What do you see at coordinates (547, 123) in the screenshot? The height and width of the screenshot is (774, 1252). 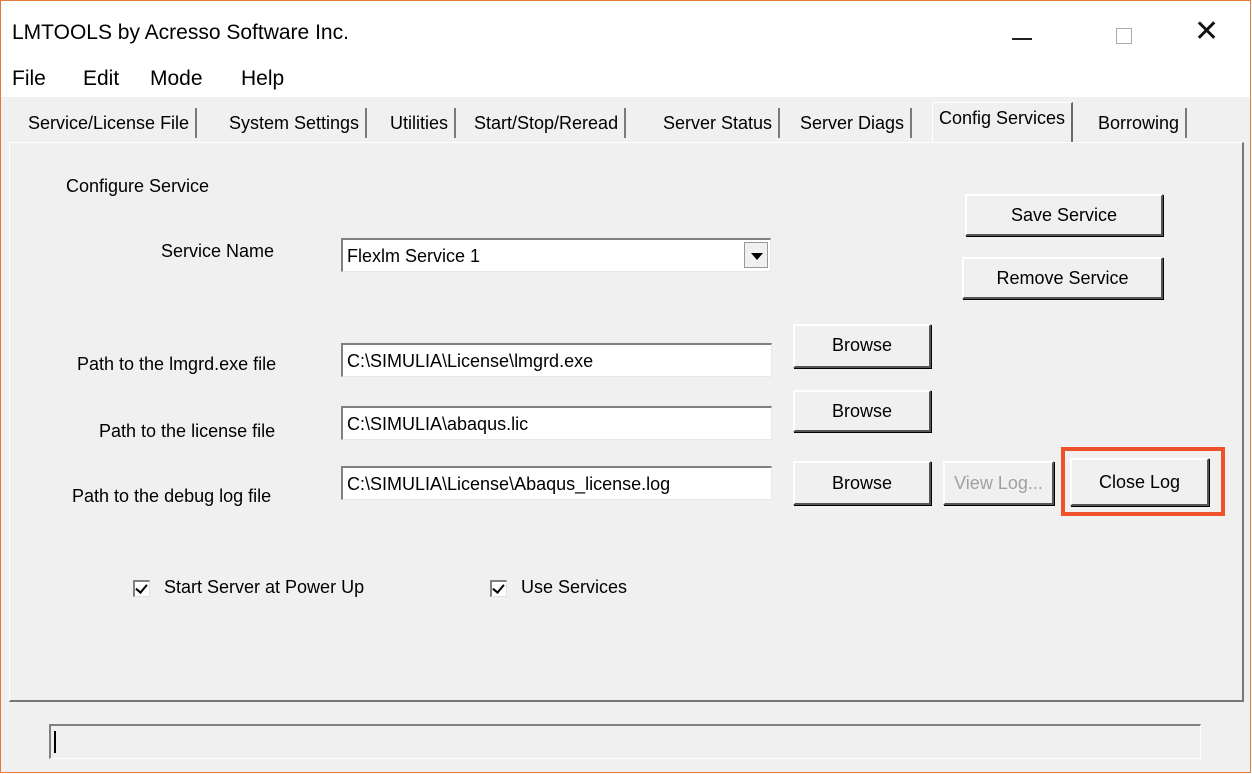 I see `tab-start-stop-reread: Start/Stop/Reread` at bounding box center [547, 123].